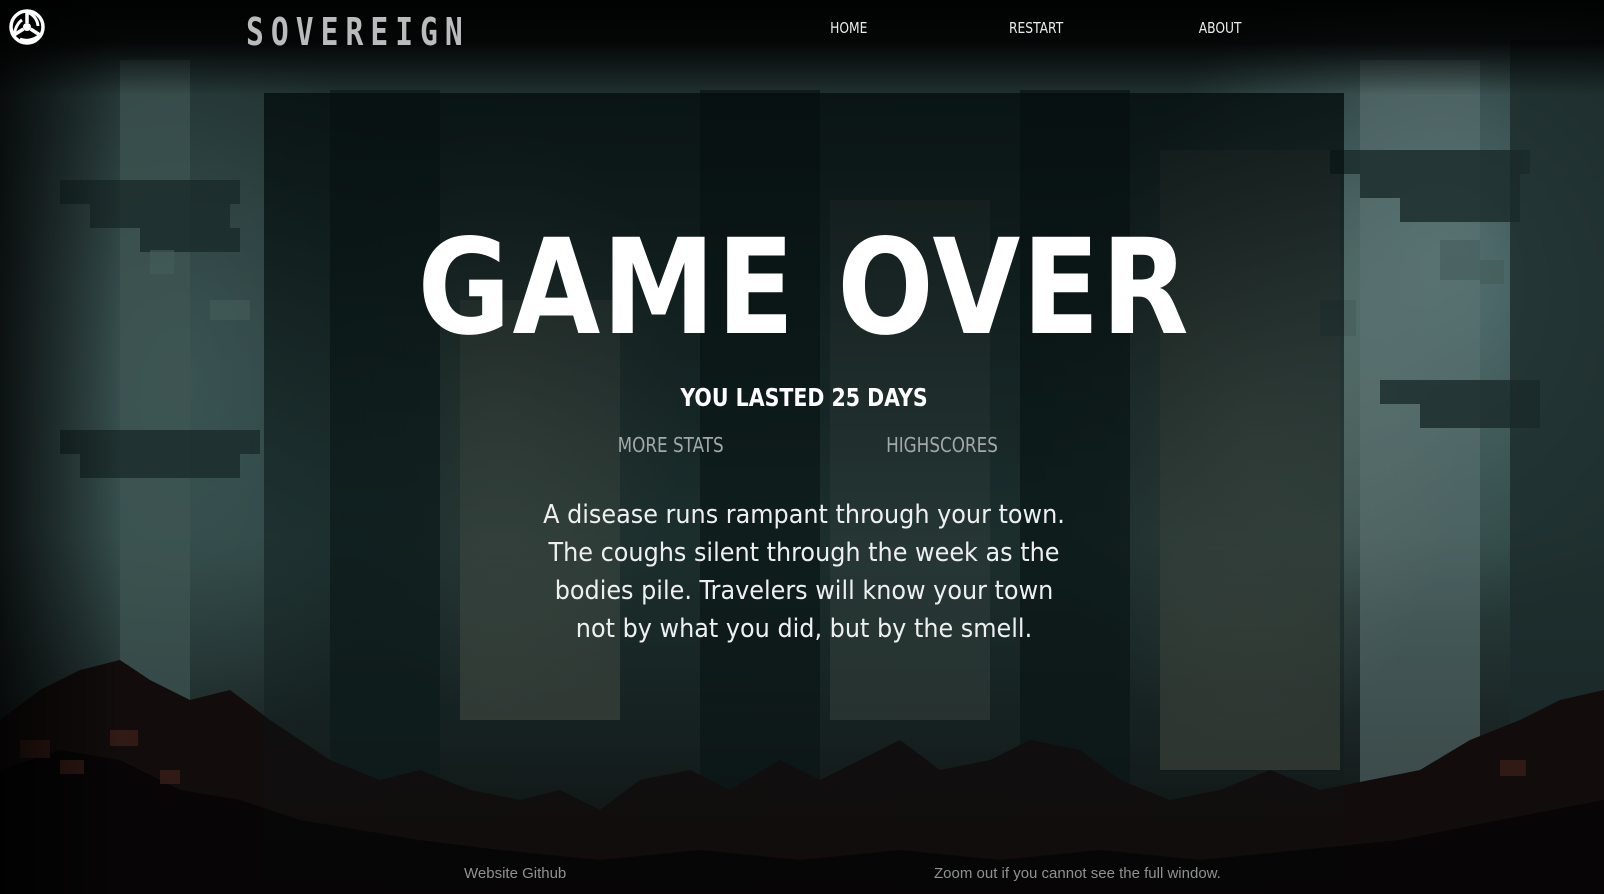 The height and width of the screenshot is (894, 1604). I want to click on left-vignette, so click(60, 447).